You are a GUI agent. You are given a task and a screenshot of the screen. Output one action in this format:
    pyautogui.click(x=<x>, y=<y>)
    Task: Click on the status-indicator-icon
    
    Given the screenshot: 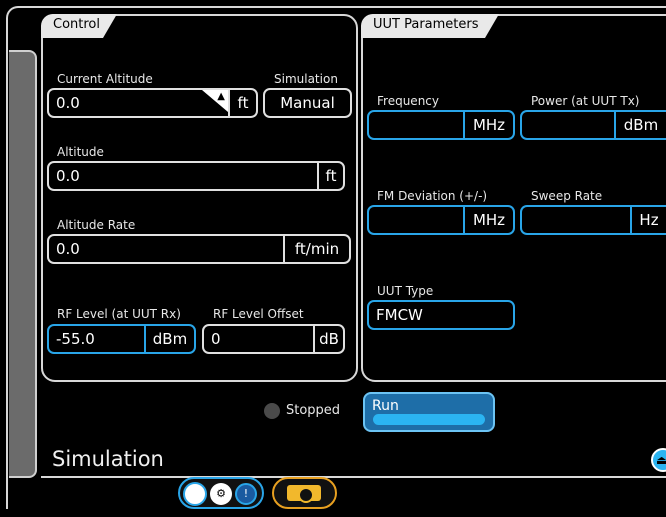 What is the action you would take?
    pyautogui.click(x=272, y=411)
    